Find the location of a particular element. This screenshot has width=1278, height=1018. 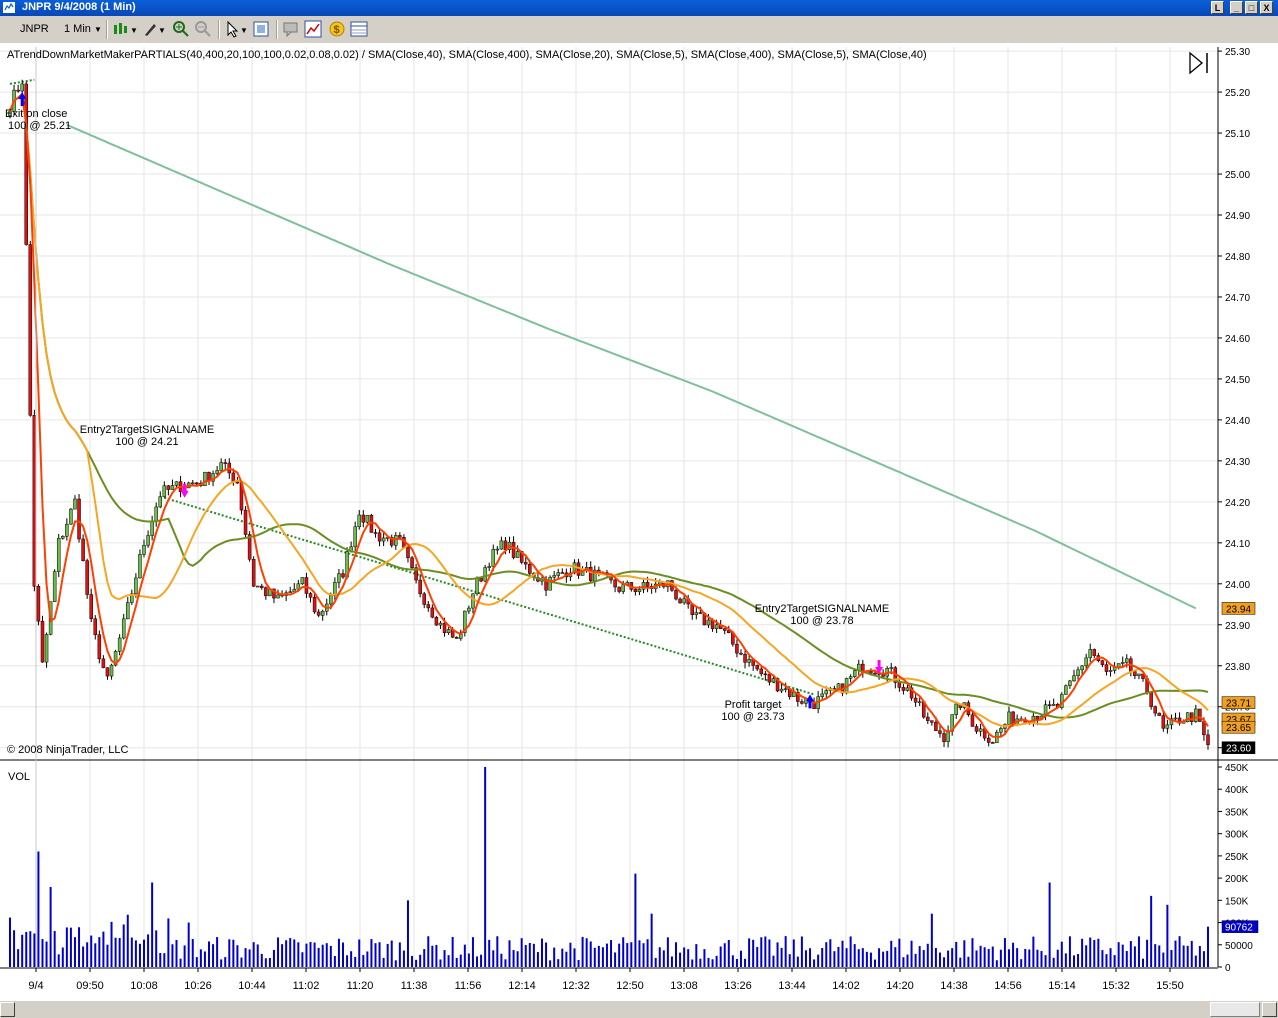

scroll-right-button is located at coordinates (1269, 1009).